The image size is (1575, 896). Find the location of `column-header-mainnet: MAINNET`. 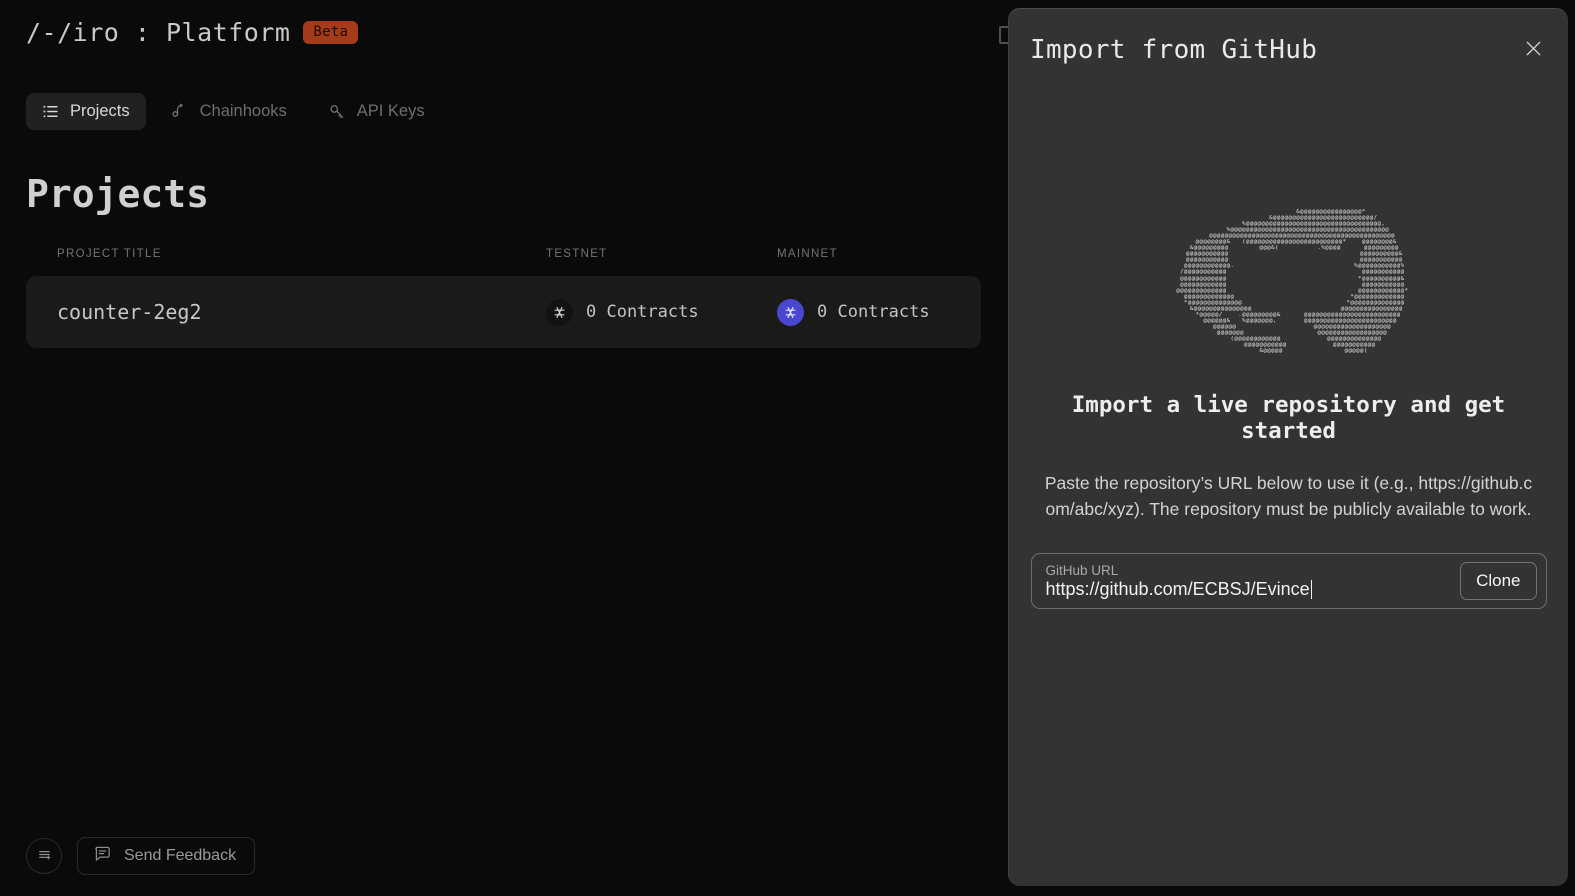

column-header-mainnet: MAINNET is located at coordinates (807, 254).